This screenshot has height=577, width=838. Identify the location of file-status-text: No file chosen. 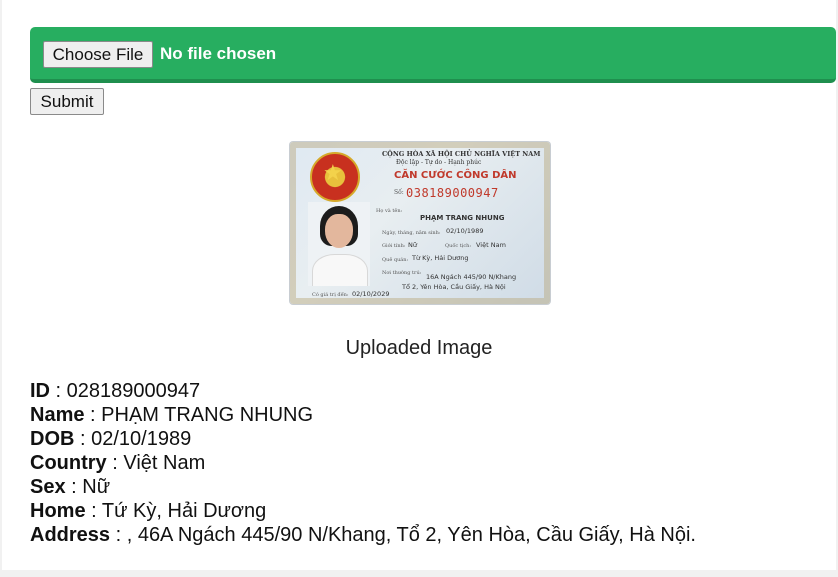
(218, 53).